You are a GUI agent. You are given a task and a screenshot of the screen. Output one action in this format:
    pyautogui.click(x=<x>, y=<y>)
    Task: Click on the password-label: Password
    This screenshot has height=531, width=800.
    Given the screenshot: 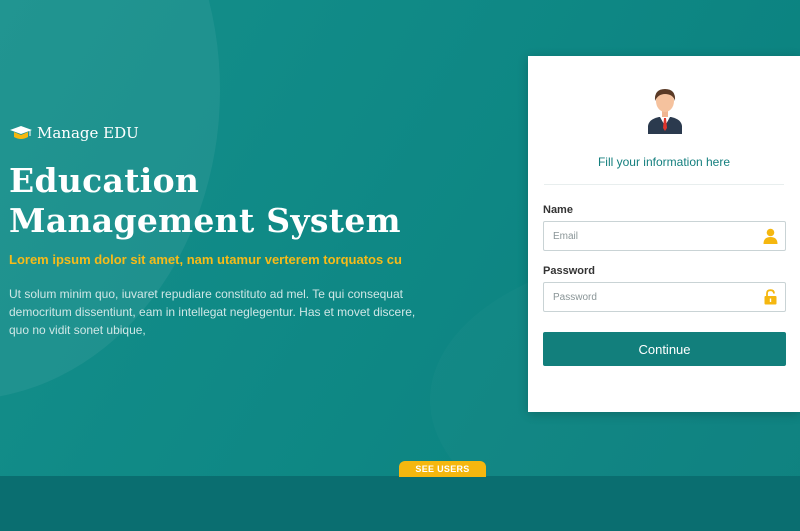 What is the action you would take?
    pyautogui.click(x=569, y=271)
    